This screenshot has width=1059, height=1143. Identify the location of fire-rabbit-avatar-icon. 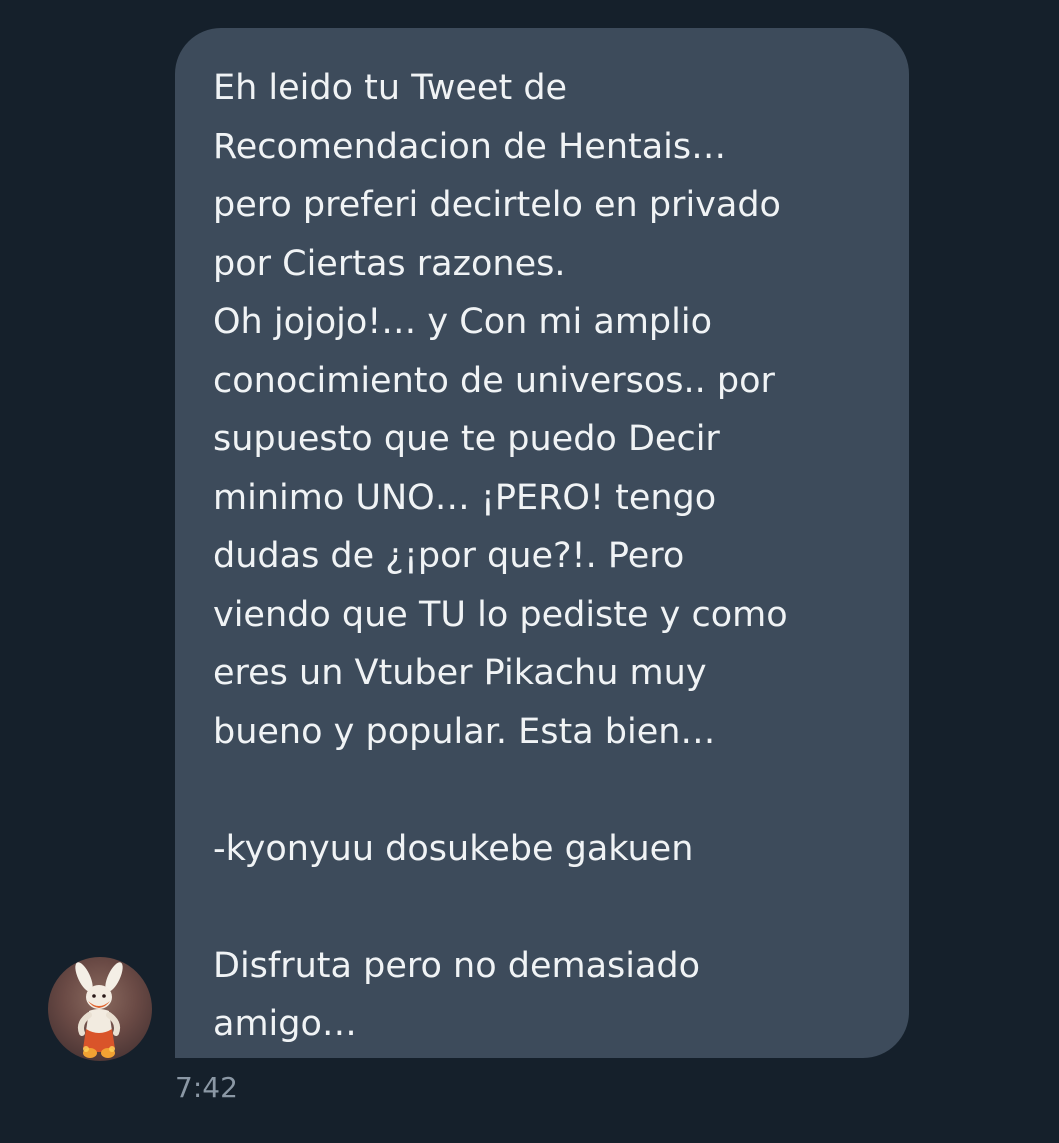
(99, 1010).